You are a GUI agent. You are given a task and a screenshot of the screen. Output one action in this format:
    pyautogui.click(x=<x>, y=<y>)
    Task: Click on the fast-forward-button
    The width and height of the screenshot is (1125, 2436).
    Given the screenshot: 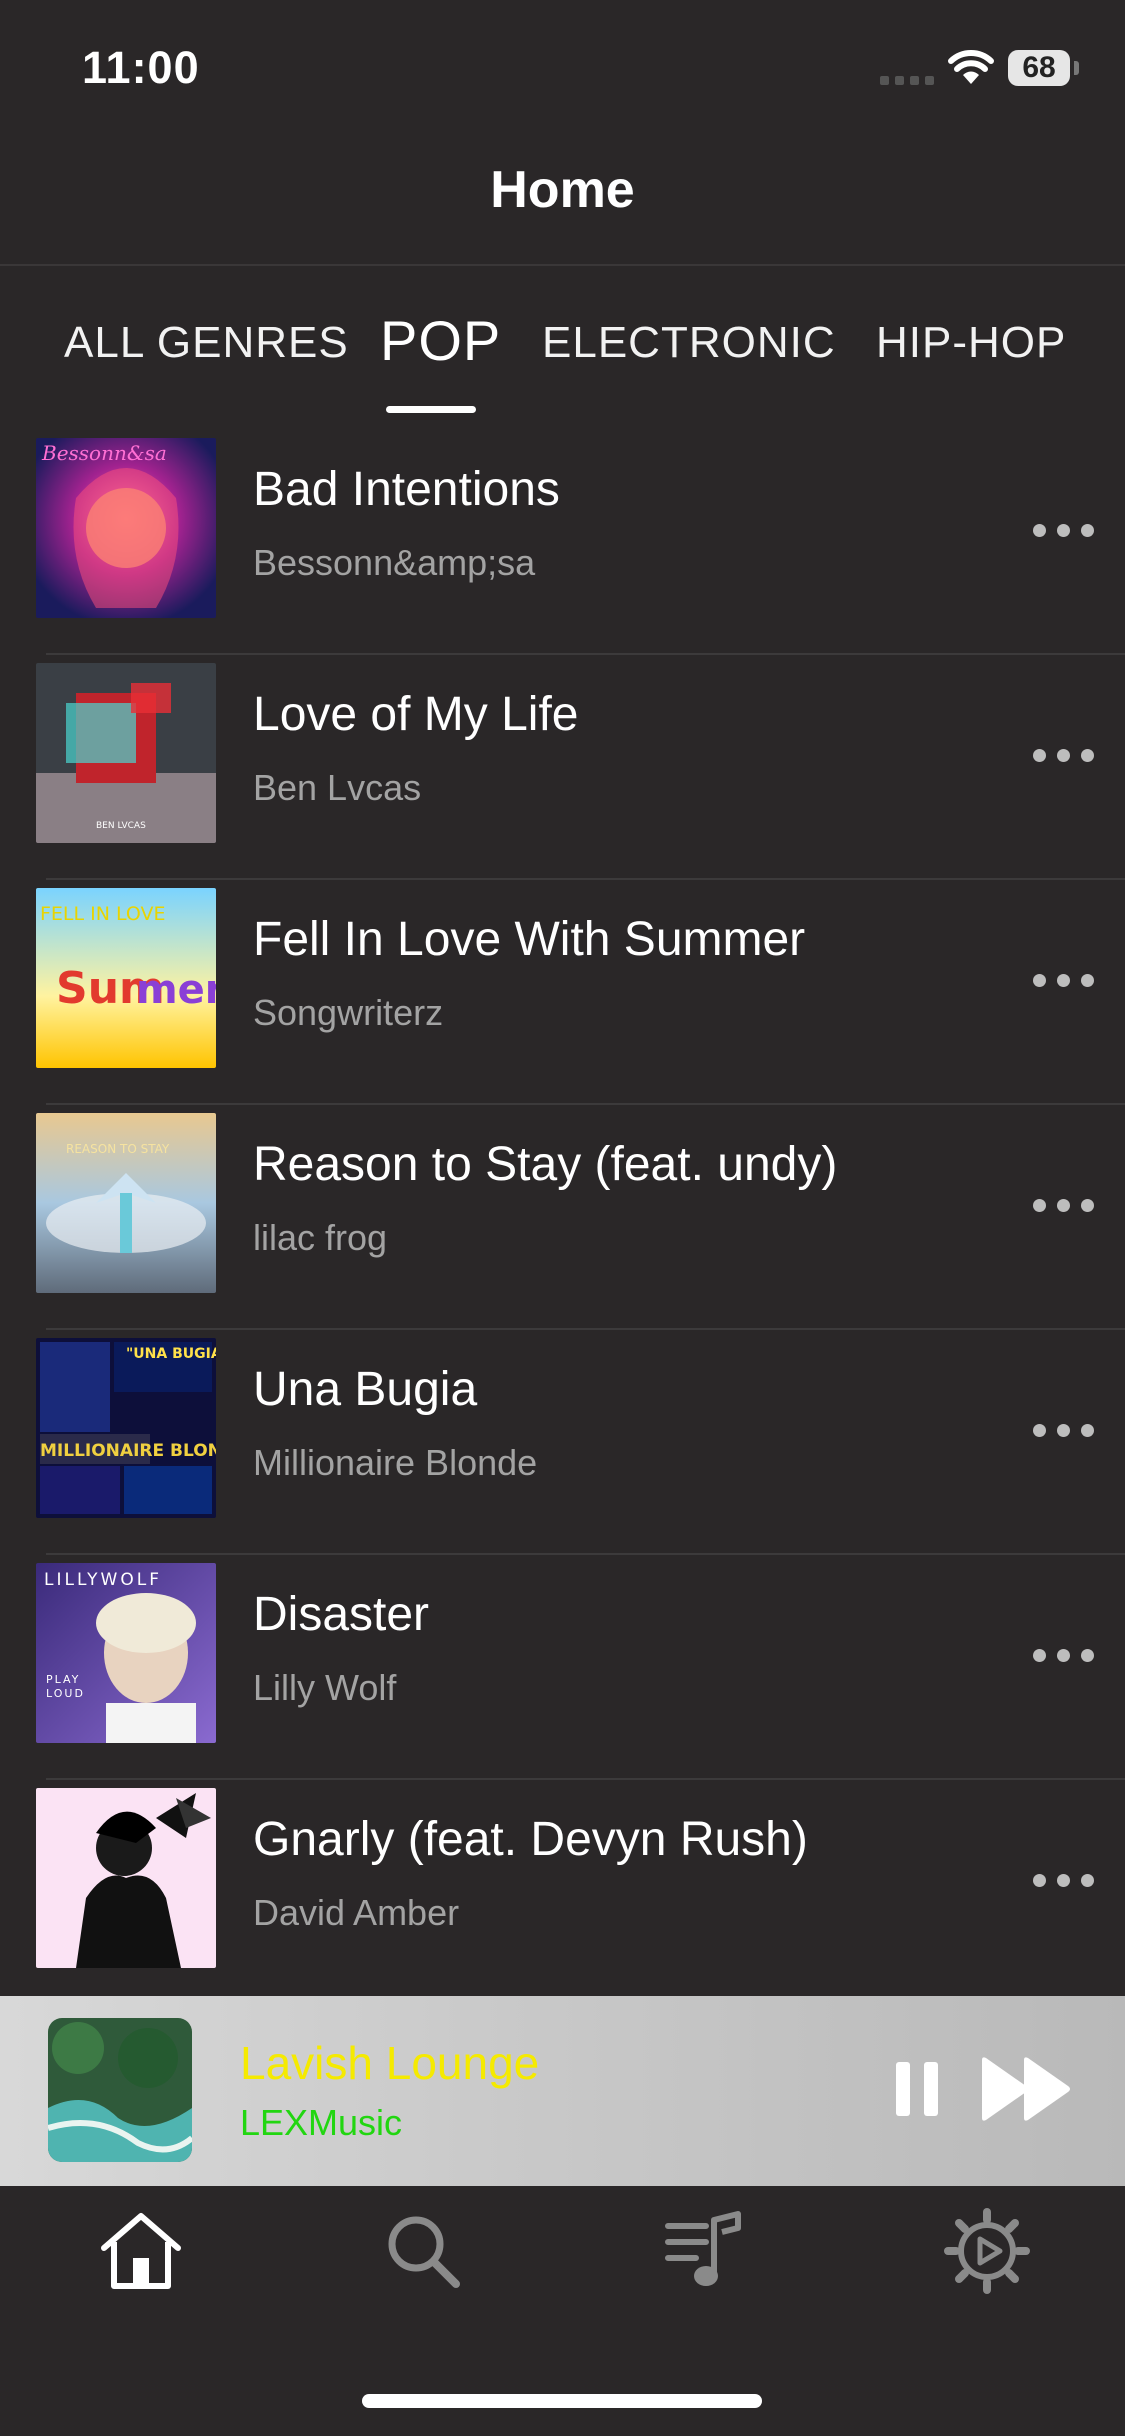 What is the action you would take?
    pyautogui.click(x=1027, y=2089)
    